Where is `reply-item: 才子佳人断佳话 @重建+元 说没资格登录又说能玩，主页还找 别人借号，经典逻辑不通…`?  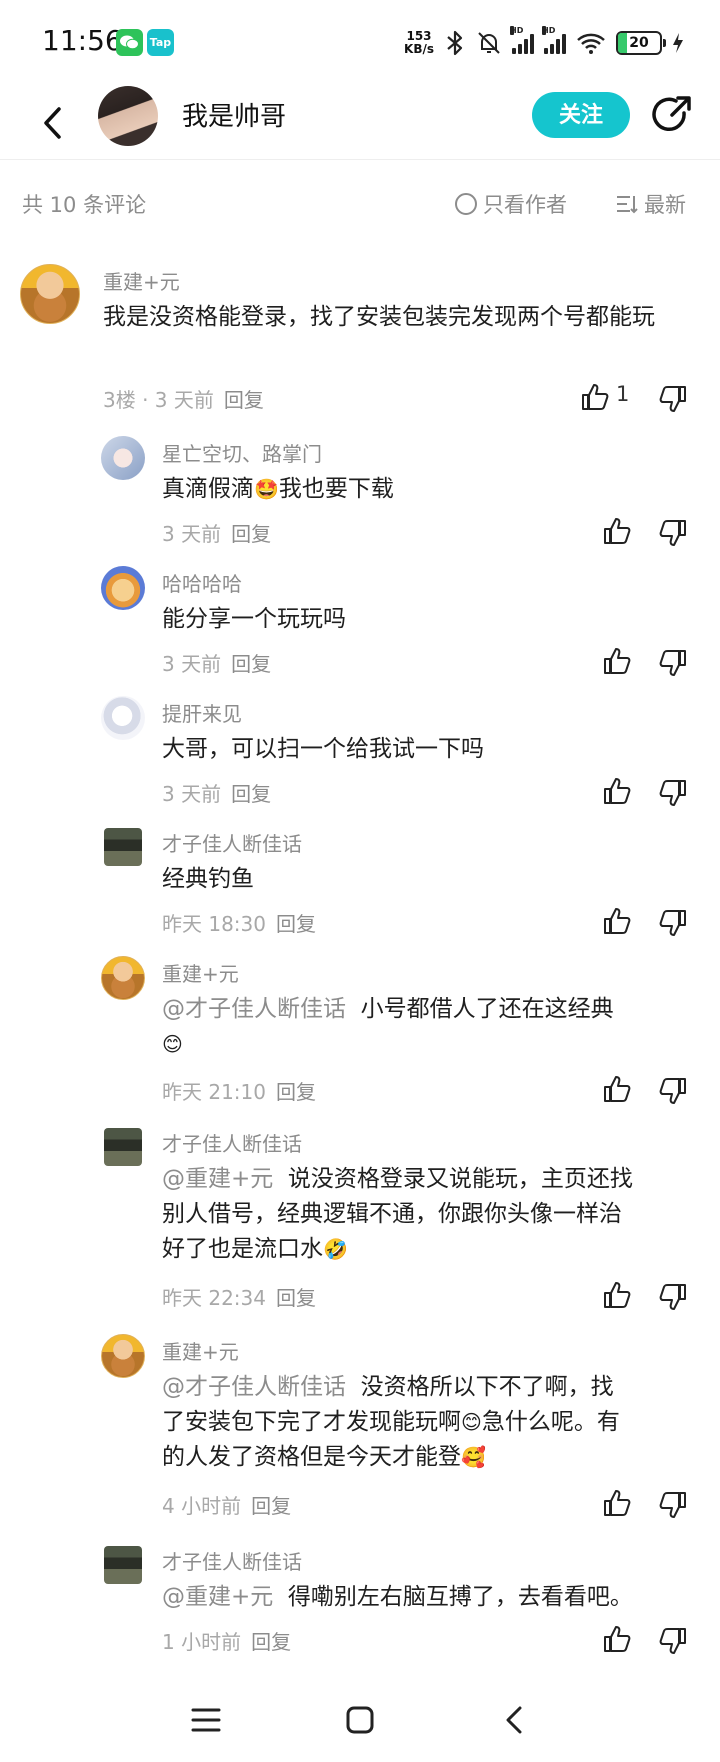 reply-item: 才子佳人断佳话 @重建+元 说没资格登录又说能玩，主页还找 别人借号，经典逻辑不通… is located at coordinates (360, 1224).